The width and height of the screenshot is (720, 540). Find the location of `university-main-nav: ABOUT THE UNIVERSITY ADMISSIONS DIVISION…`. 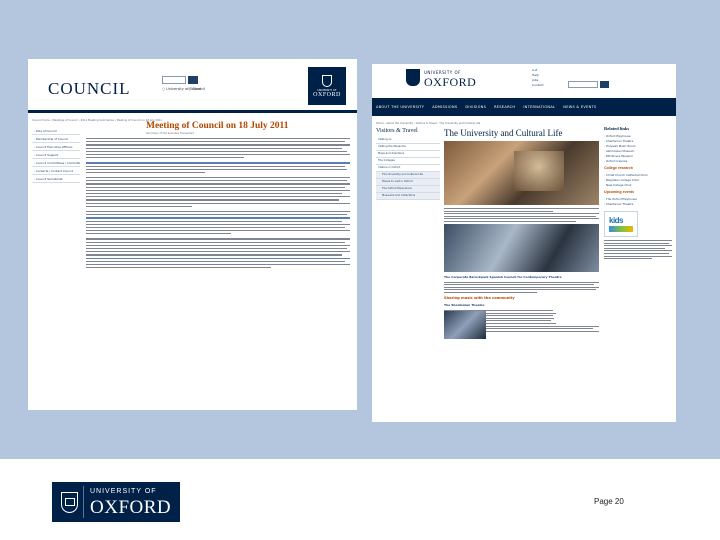

university-main-nav: ABOUT THE UNIVERSITY ADMISSIONS DIVISION… is located at coordinates (524, 107).